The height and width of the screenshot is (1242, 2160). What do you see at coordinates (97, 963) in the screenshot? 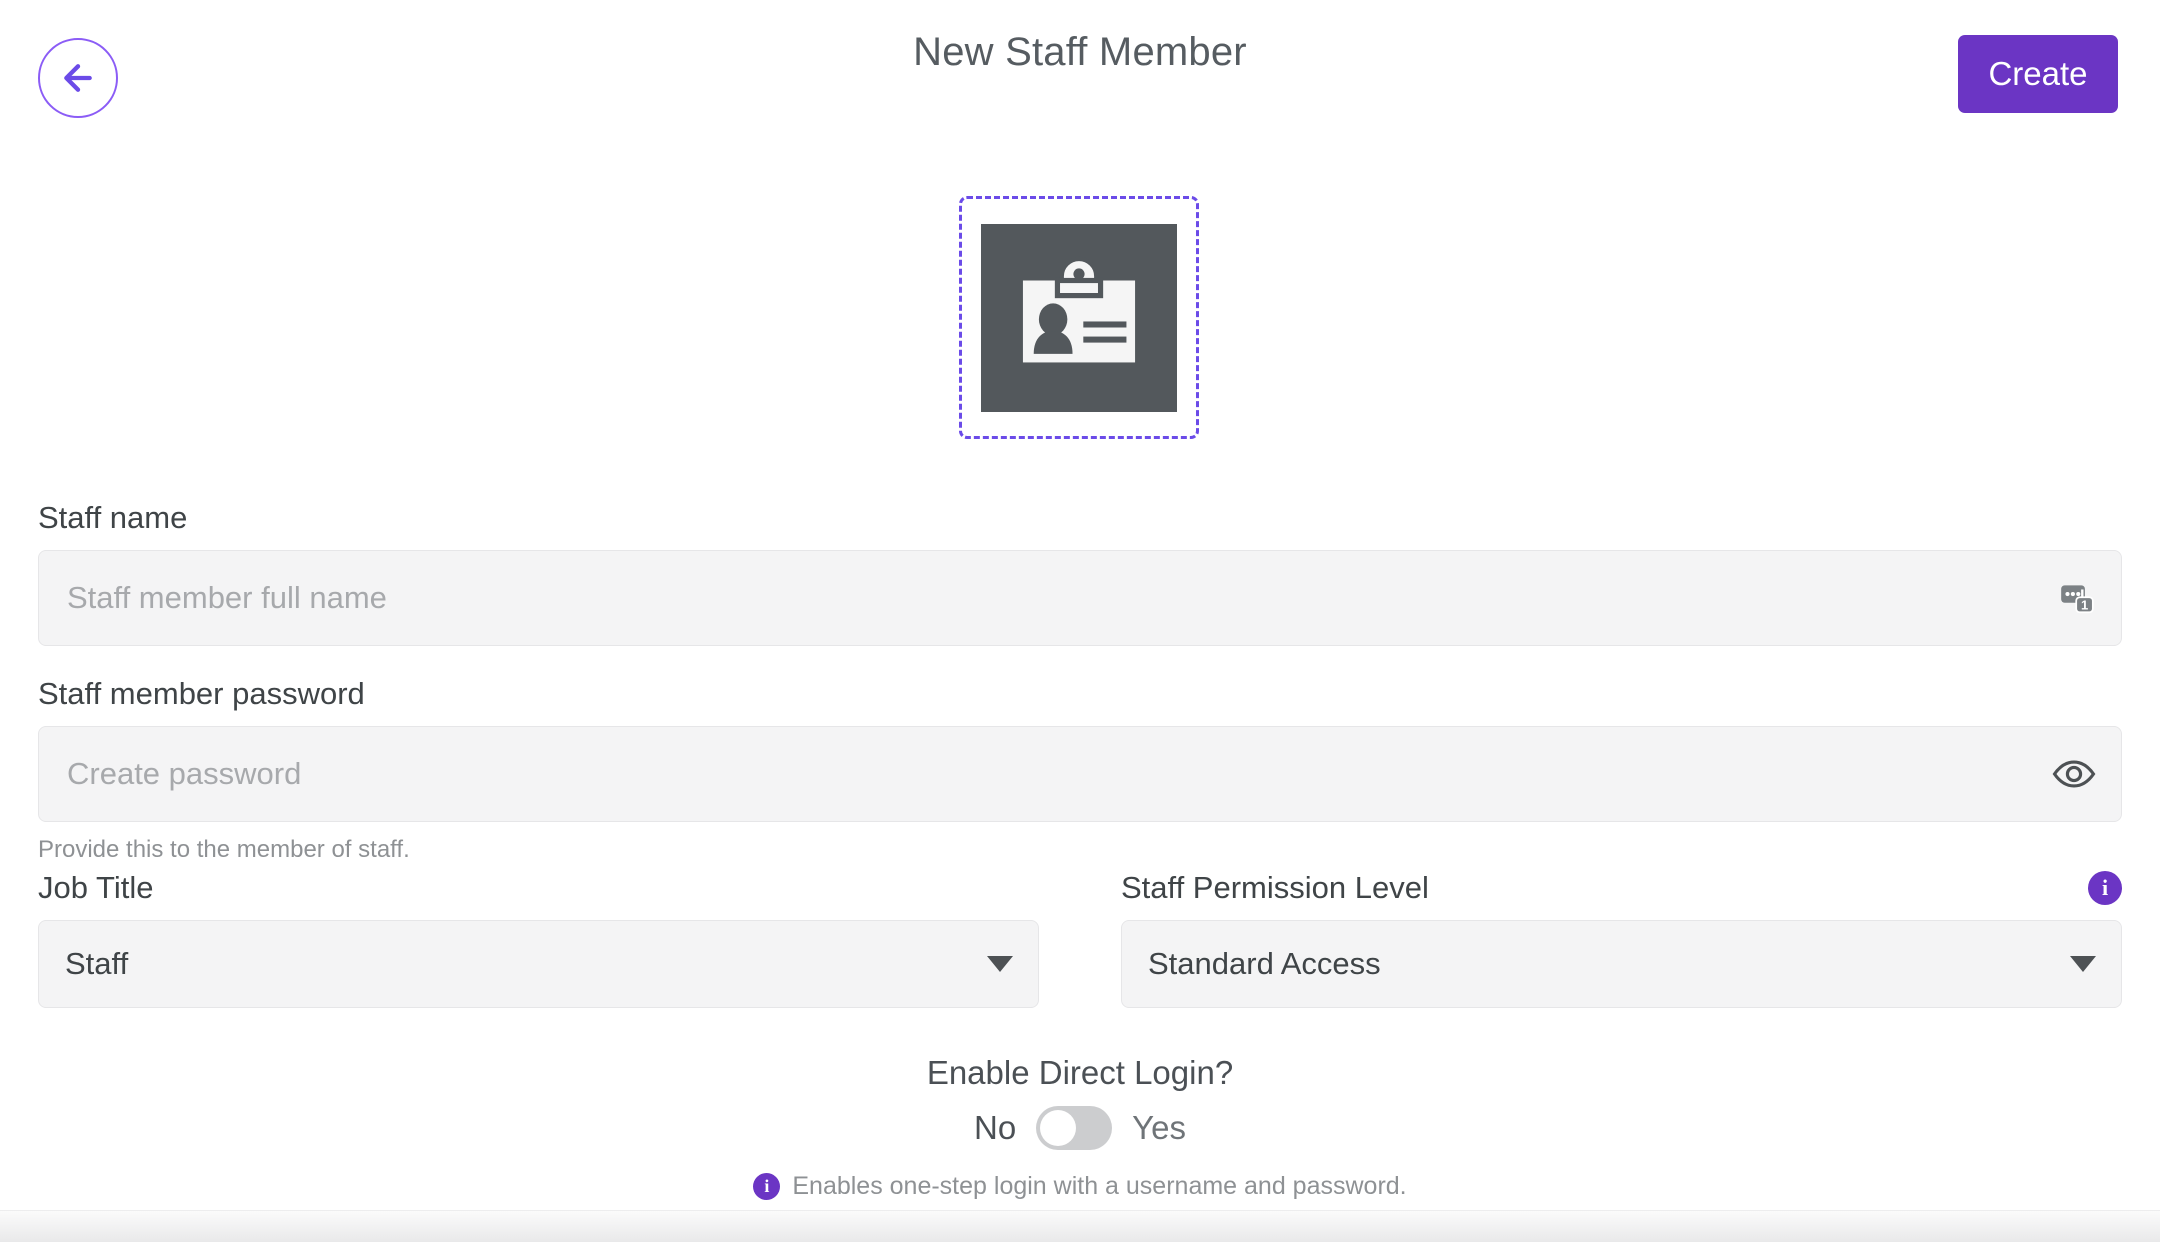
I see `job-title-value: Staff` at bounding box center [97, 963].